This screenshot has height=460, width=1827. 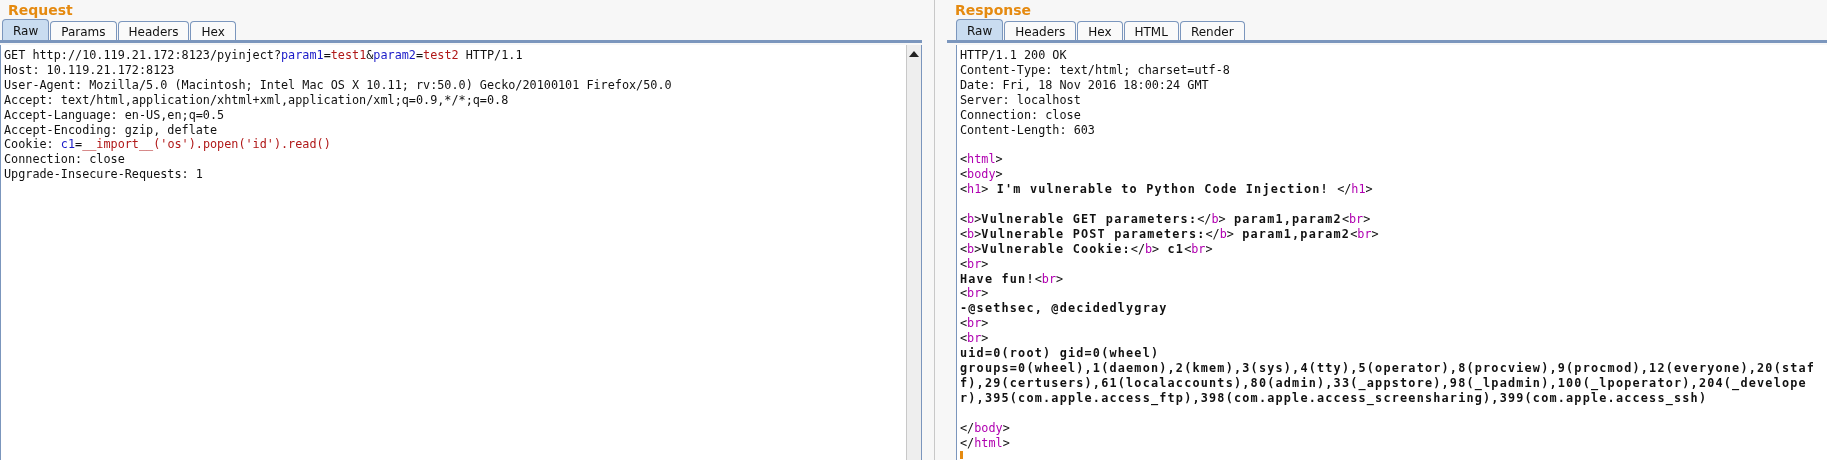 What do you see at coordinates (1064, 309) in the screenshot?
I see `code-line: -@sethsec, @decidedlygray` at bounding box center [1064, 309].